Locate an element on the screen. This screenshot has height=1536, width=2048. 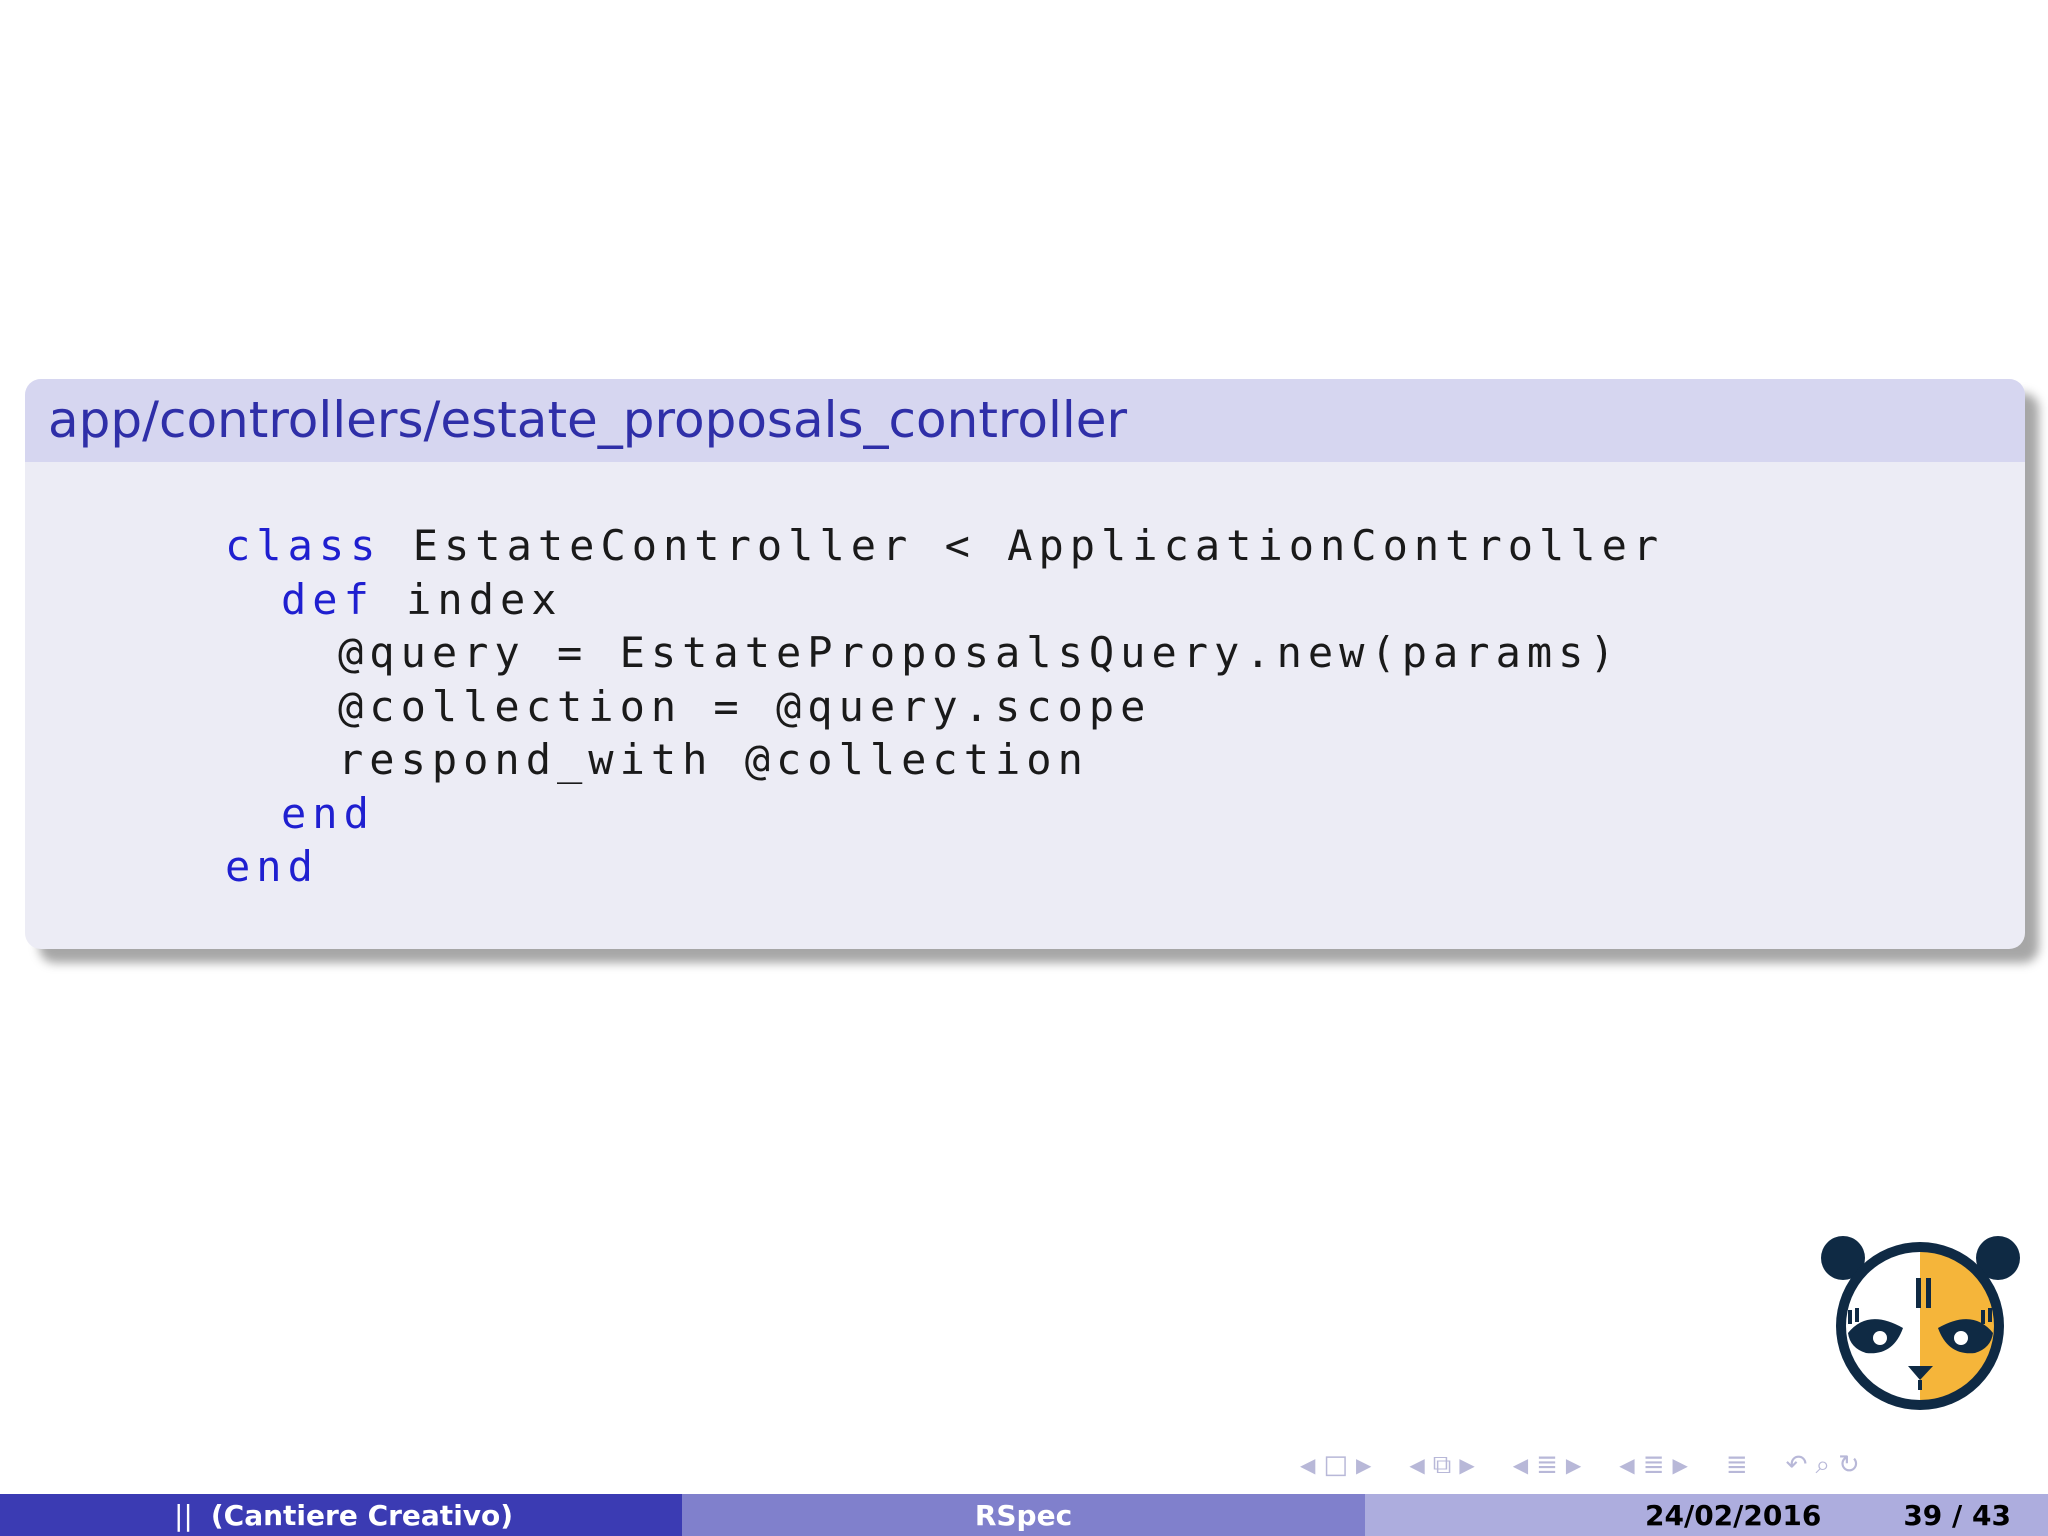
nav-section-group: ◀ ≣ ▶ is located at coordinates (1547, 1465).